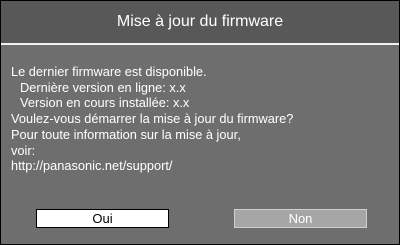  I want to click on message-line-latest-version: Dernière version en ligne: x.x, so click(103, 87).